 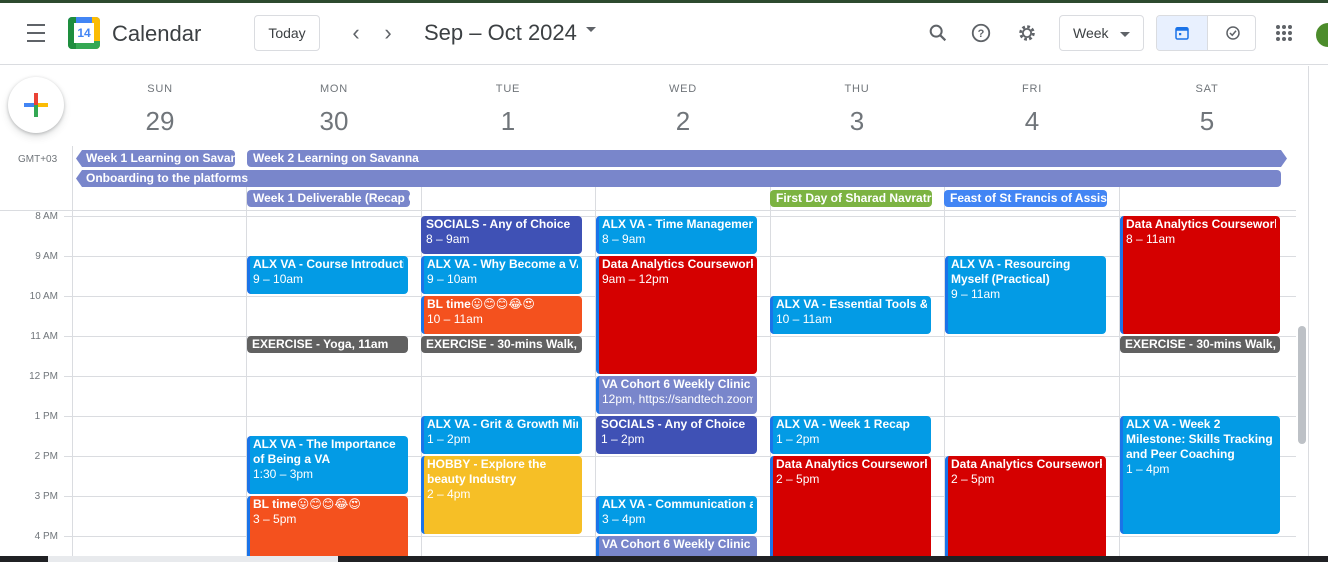 I want to click on hour-label: 11 AM, so click(x=44, y=336).